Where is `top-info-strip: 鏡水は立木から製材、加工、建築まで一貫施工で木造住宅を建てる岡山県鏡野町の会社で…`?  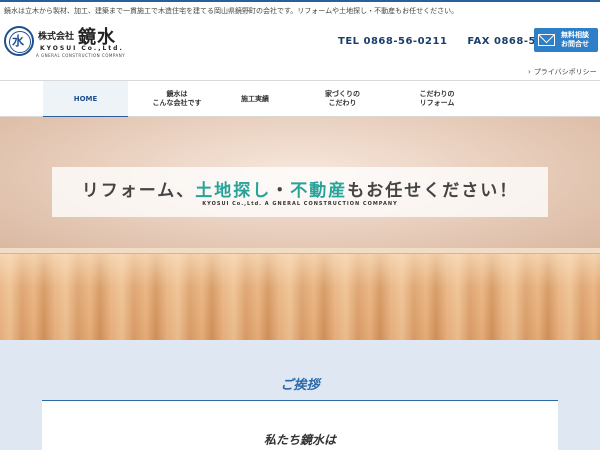 top-info-strip: 鏡水は立木から製材、加工、建築まで一貫施工で木造住宅を建てる岡山県鏡野町の会社で… is located at coordinates (300, 10).